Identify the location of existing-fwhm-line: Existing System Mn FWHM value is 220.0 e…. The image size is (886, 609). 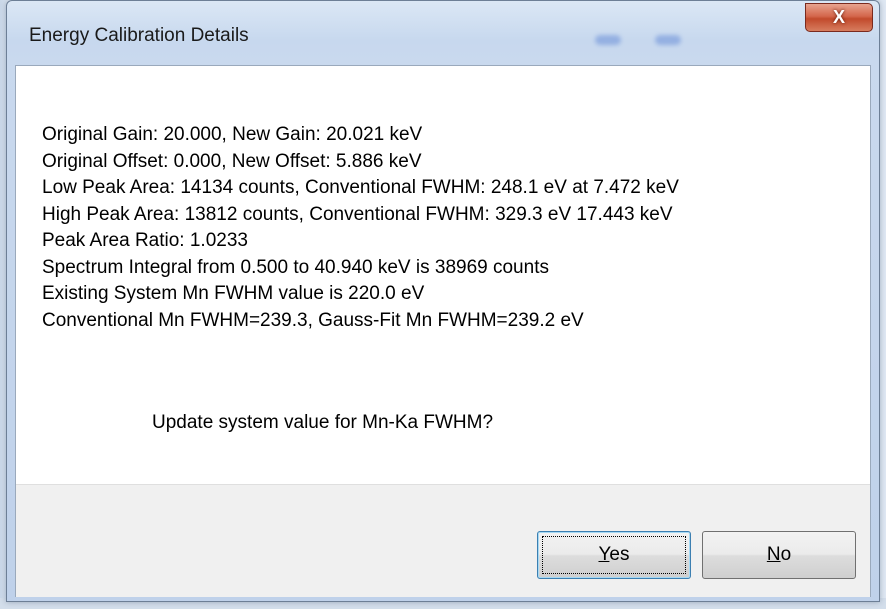
(233, 293).